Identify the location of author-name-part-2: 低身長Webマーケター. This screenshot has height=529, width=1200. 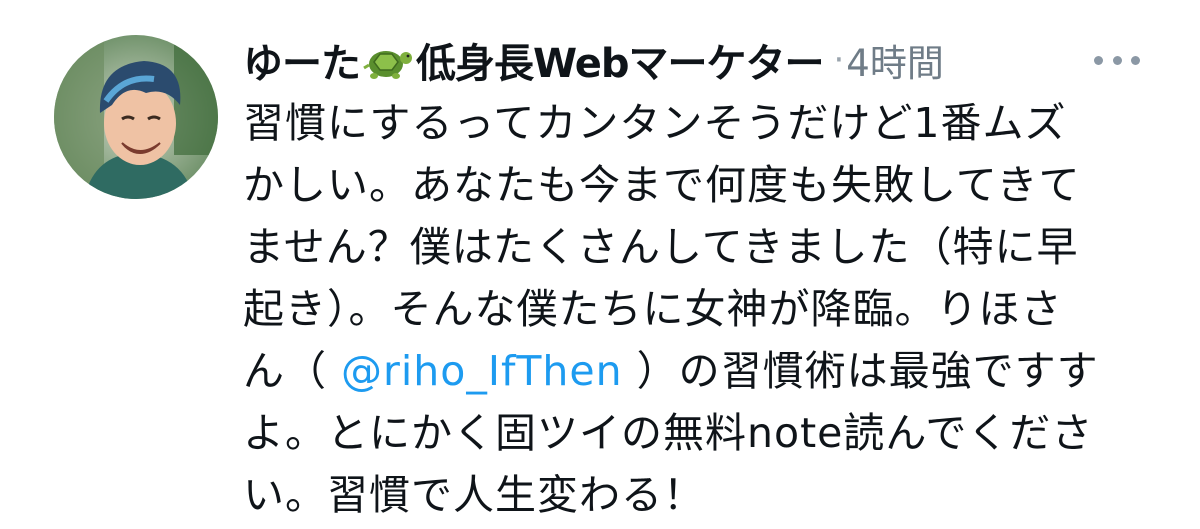
(620, 60).